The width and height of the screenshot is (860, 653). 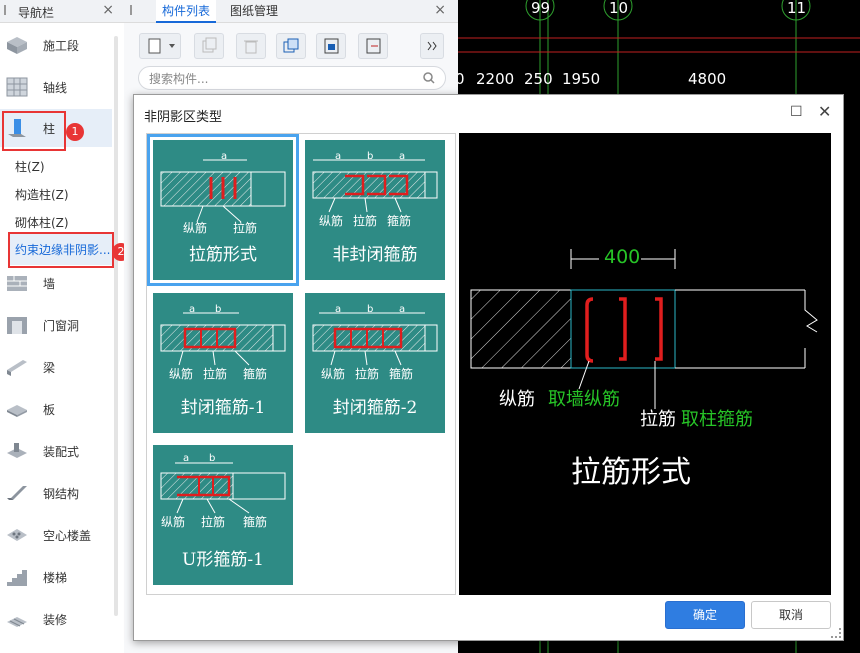 I want to click on nav-item-label: 施工段, so click(x=61, y=46).